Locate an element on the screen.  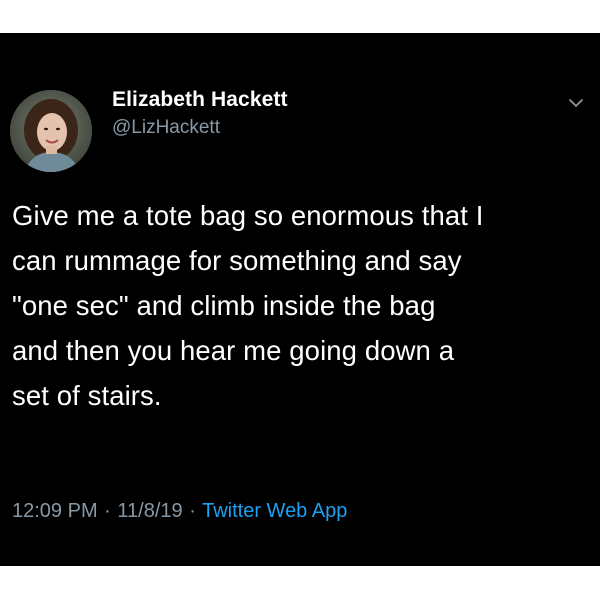
avatar is located at coordinates (51, 131).